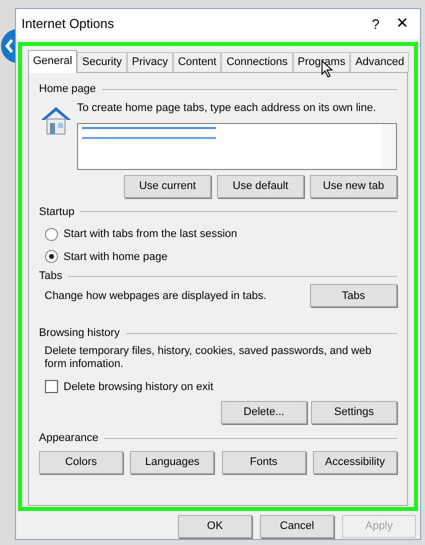 The height and width of the screenshot is (545, 425). Describe the element at coordinates (215, 526) in the screenshot. I see `dialog-button: OK` at that location.